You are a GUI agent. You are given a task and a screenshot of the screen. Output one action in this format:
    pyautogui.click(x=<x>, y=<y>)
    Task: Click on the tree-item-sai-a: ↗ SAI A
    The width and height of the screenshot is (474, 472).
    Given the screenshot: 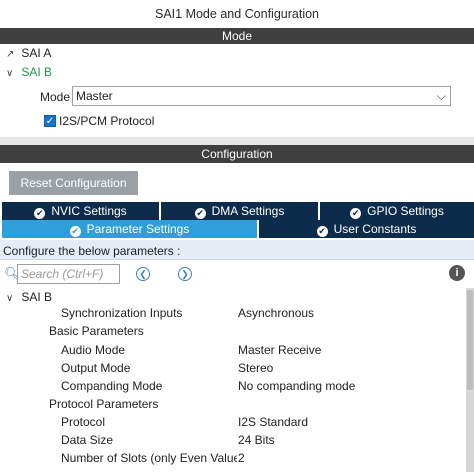 What is the action you would take?
    pyautogui.click(x=28, y=53)
    